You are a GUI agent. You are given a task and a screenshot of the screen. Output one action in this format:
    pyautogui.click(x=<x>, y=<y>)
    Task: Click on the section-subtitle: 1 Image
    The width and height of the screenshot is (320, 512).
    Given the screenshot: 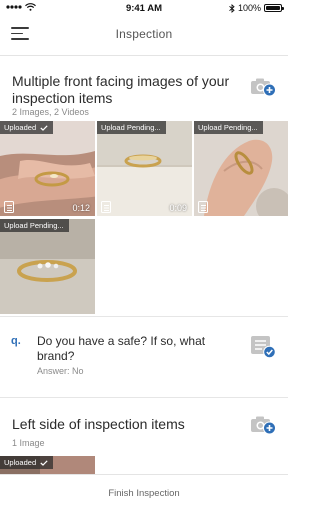 What is the action you would take?
    pyautogui.click(x=28, y=443)
    